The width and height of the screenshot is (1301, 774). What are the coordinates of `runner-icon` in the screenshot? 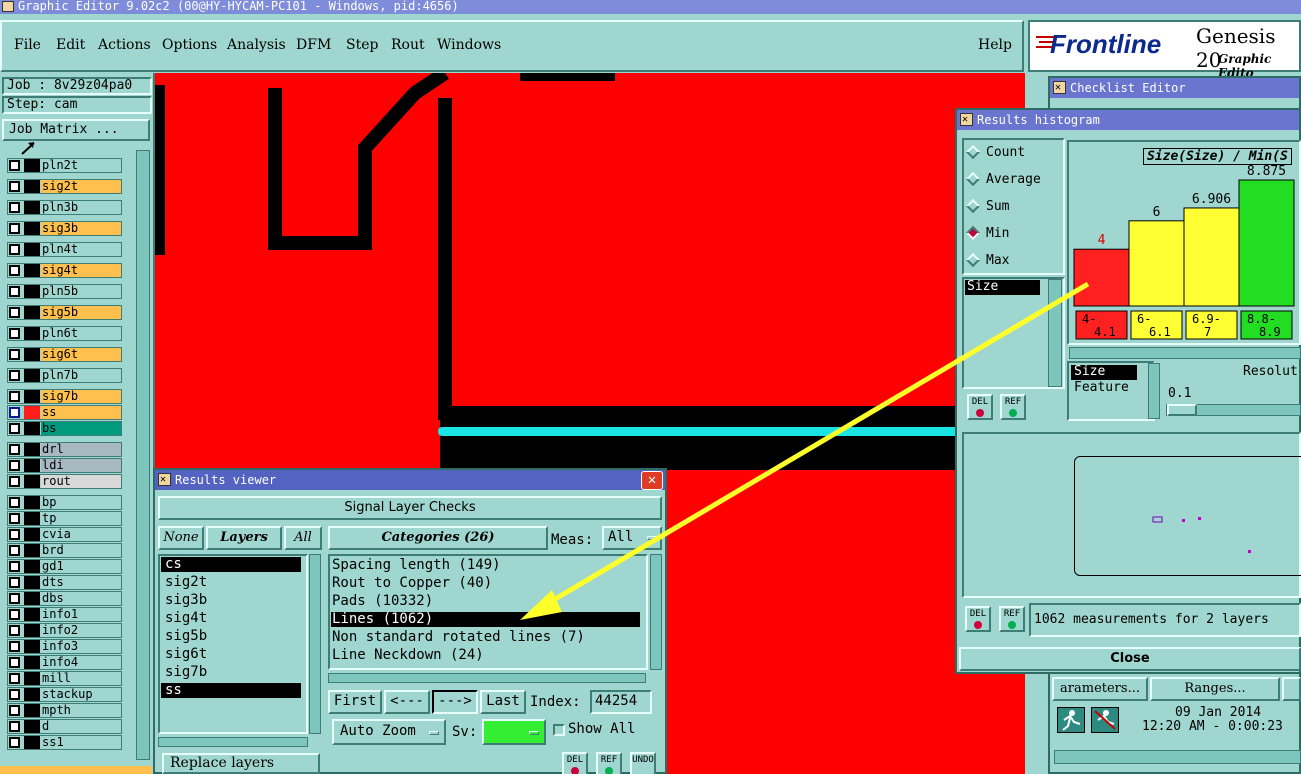 It's located at (1071, 720).